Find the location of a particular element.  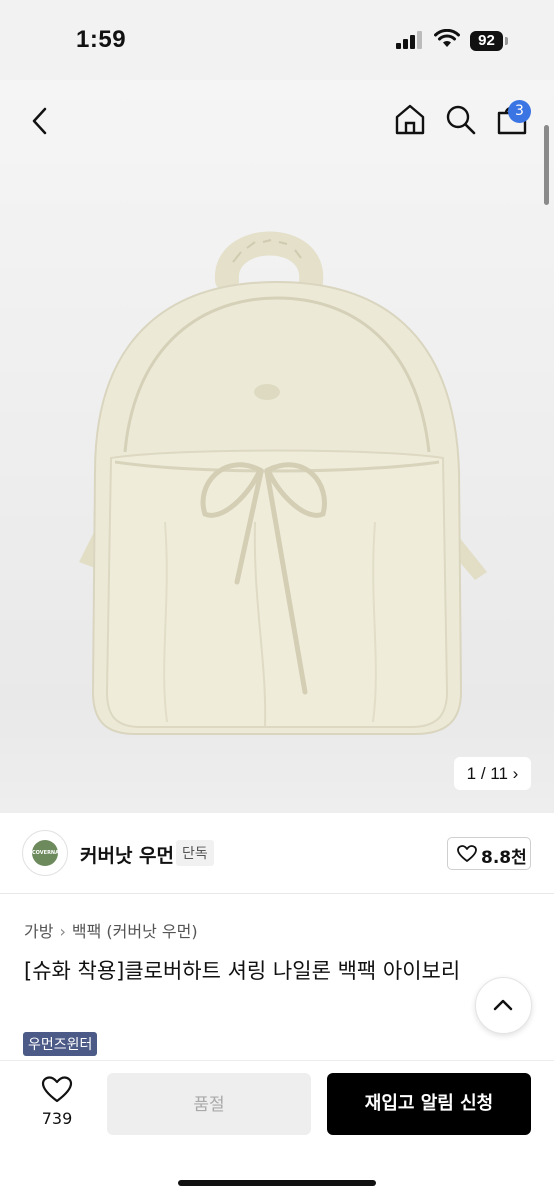

image-counter: 1 / 11 › is located at coordinates (492, 773).